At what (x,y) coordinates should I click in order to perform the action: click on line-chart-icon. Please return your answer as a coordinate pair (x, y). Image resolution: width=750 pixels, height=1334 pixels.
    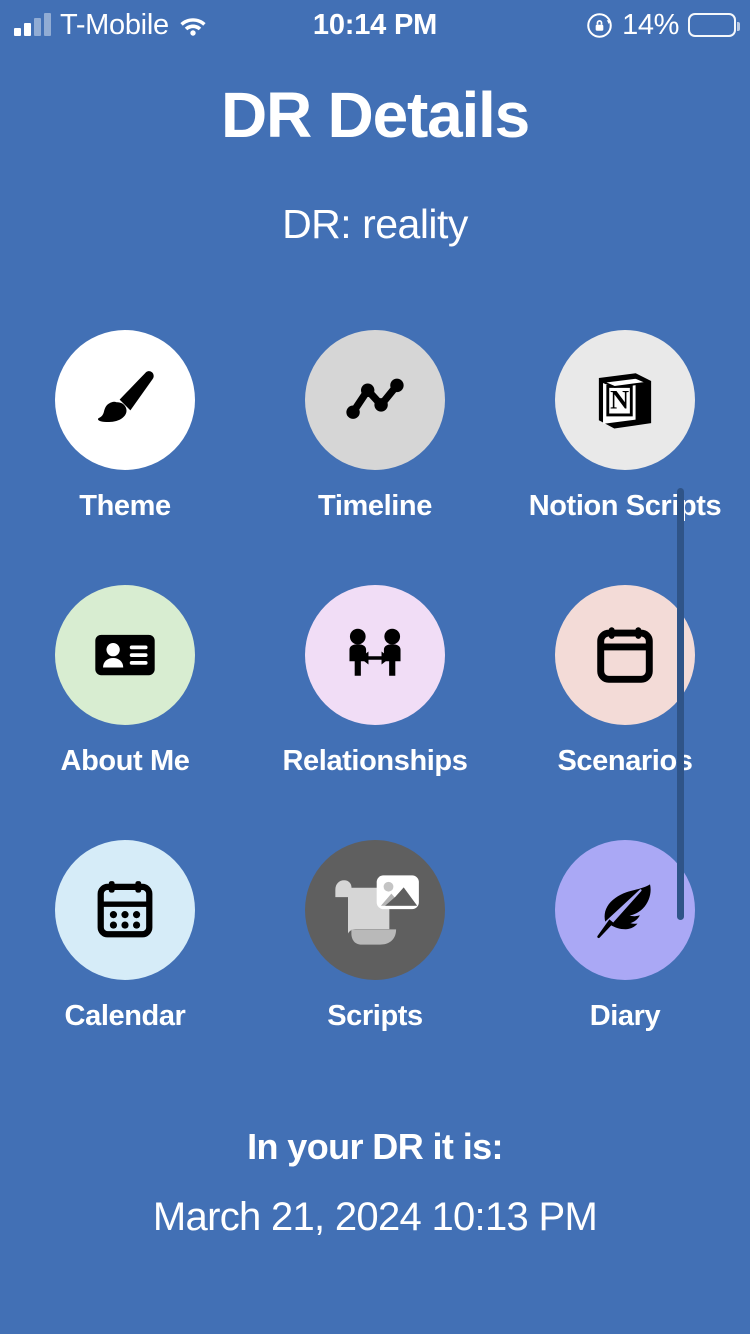
    Looking at the image, I should click on (375, 398).